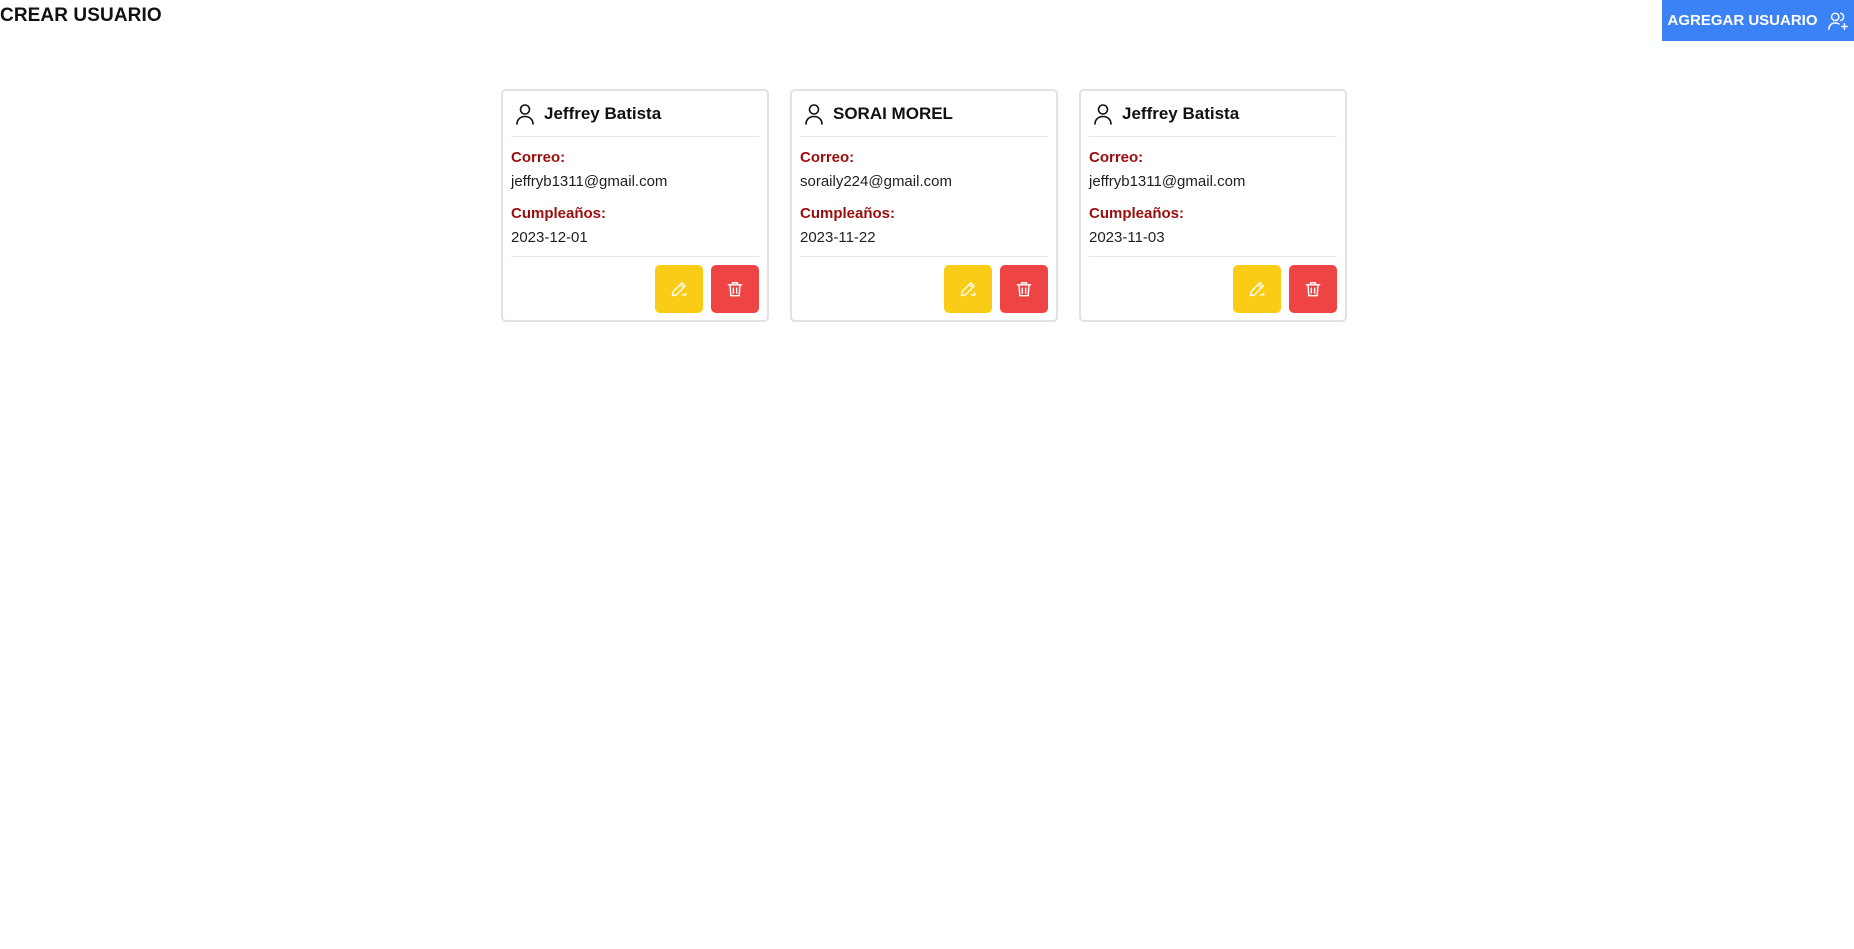 The height and width of the screenshot is (949, 1854). What do you see at coordinates (549, 237) in the screenshot?
I see `birthday-value: 2023-12-01` at bounding box center [549, 237].